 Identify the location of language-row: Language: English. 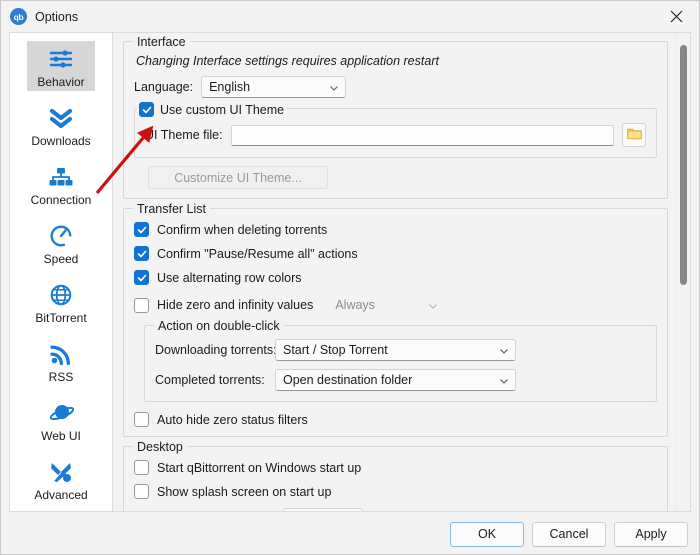
(395, 87).